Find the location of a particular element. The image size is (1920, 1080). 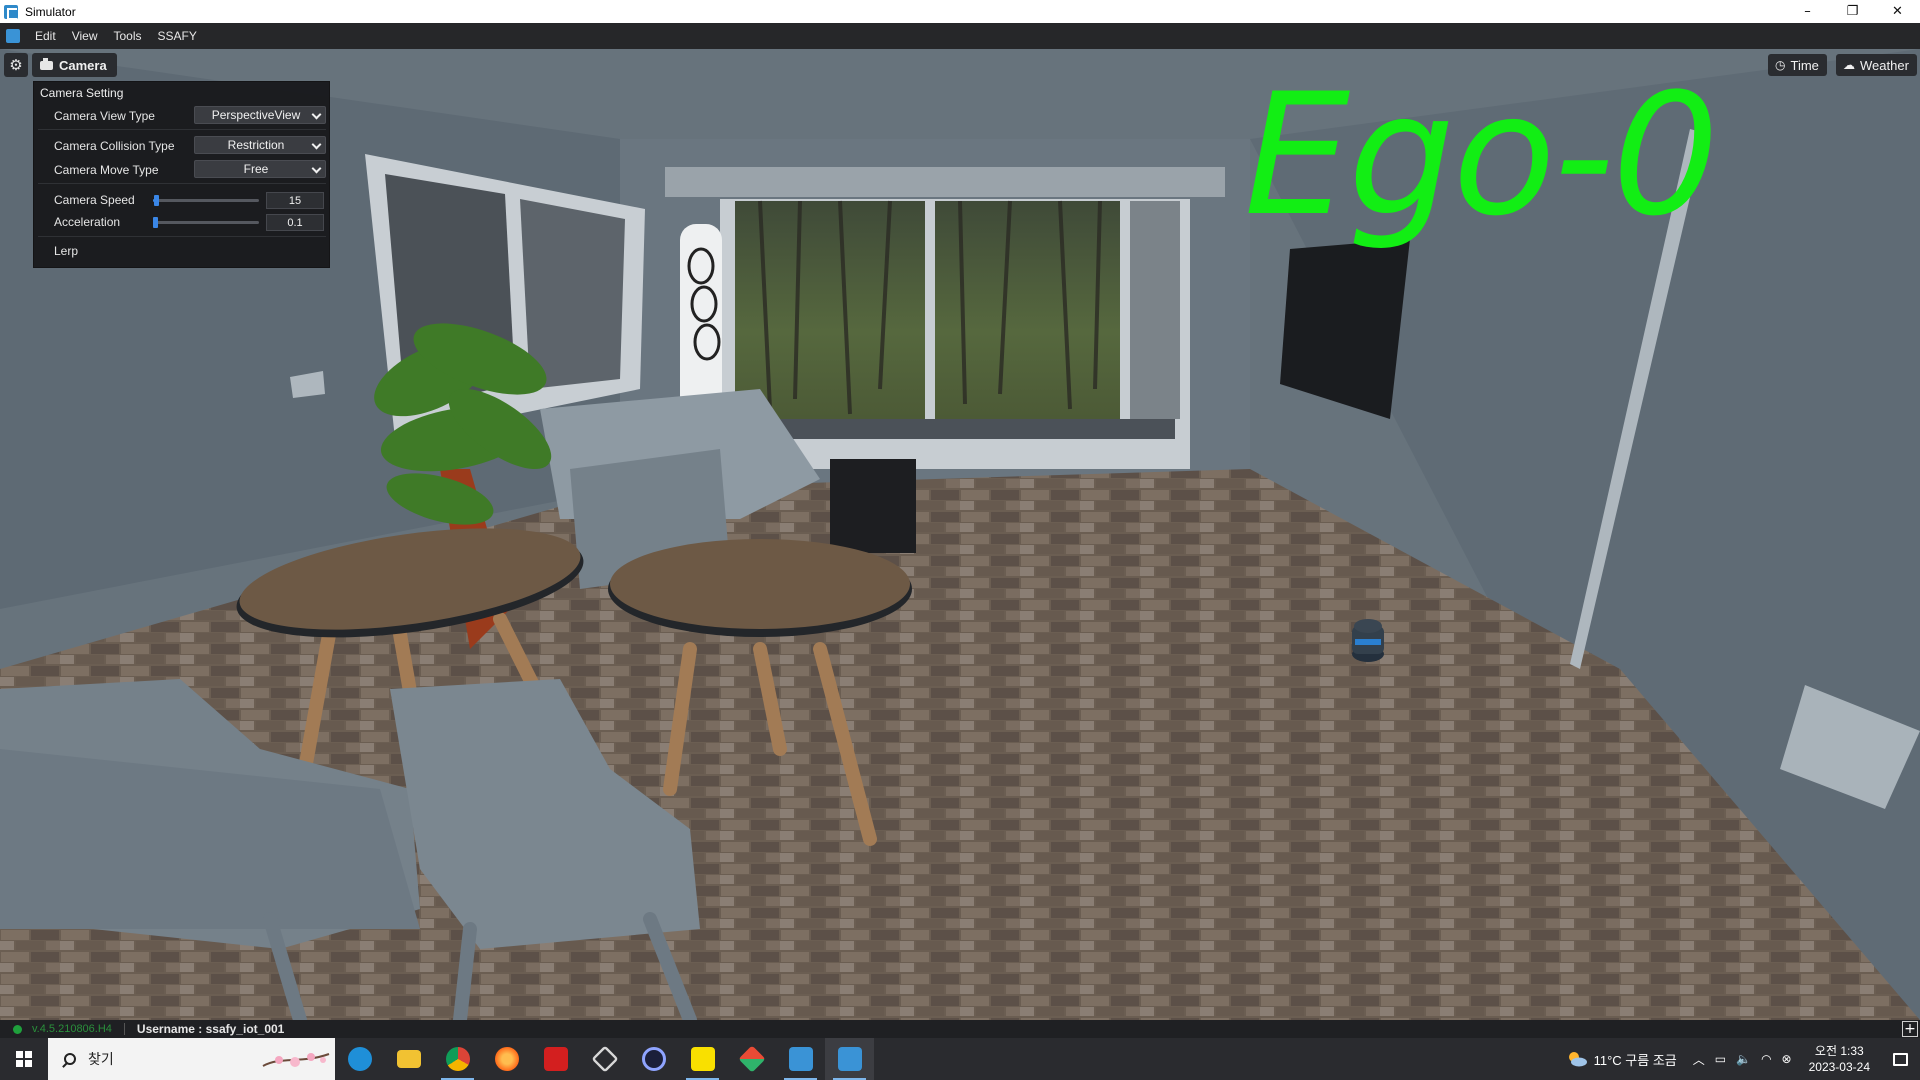

notification-icon is located at coordinates (1900, 1059).